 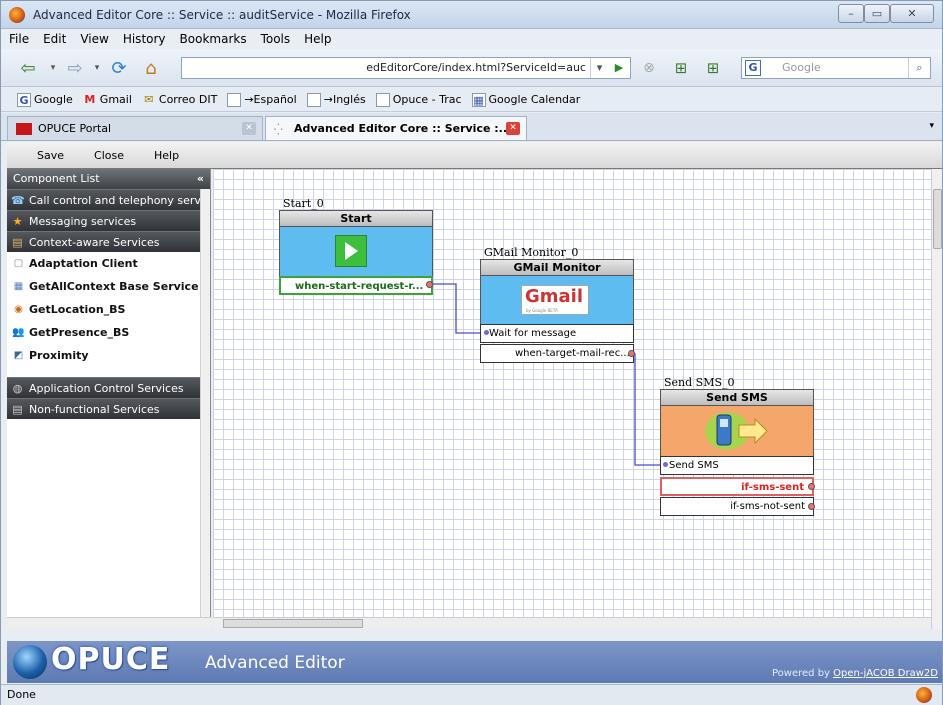 What do you see at coordinates (919, 68) in the screenshot?
I see `search-icon: ⌕` at bounding box center [919, 68].